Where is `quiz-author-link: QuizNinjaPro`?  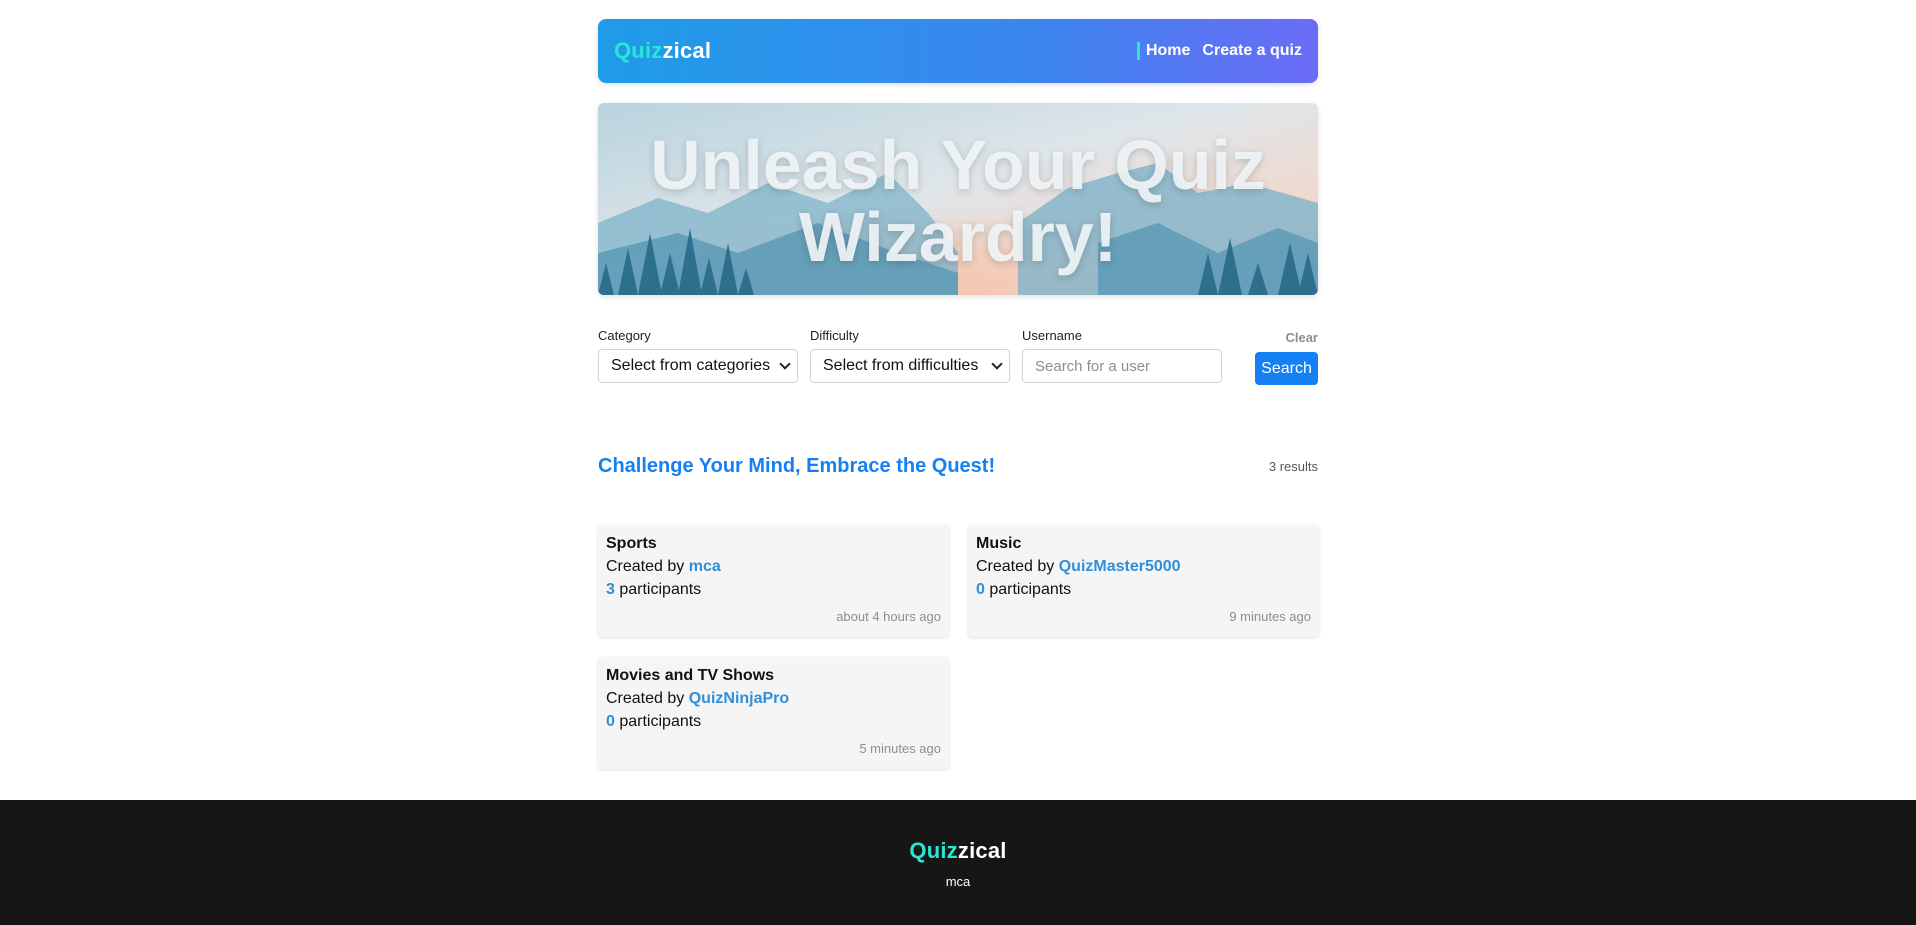
quiz-author-link: QuizNinjaPro is located at coordinates (739, 698).